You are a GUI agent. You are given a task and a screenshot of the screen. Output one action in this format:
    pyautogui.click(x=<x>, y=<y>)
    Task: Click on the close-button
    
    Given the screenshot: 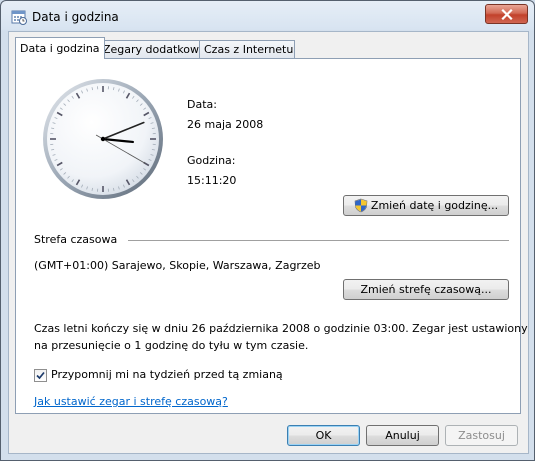 What is the action you would take?
    pyautogui.click(x=506, y=14)
    